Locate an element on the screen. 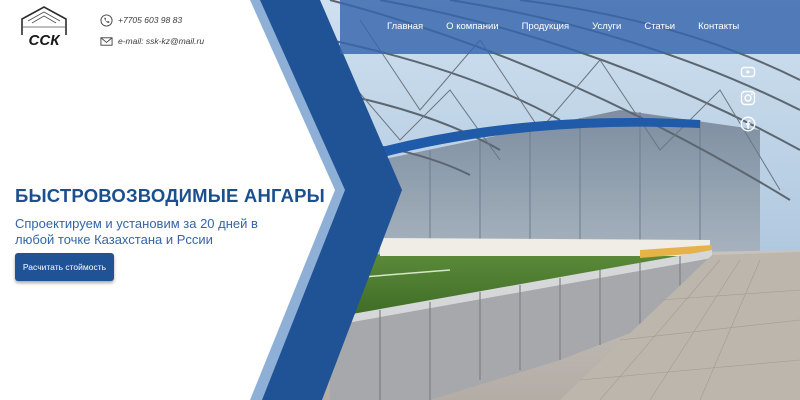 This screenshot has width=800, height=400. facebook-icon is located at coordinates (748, 124).